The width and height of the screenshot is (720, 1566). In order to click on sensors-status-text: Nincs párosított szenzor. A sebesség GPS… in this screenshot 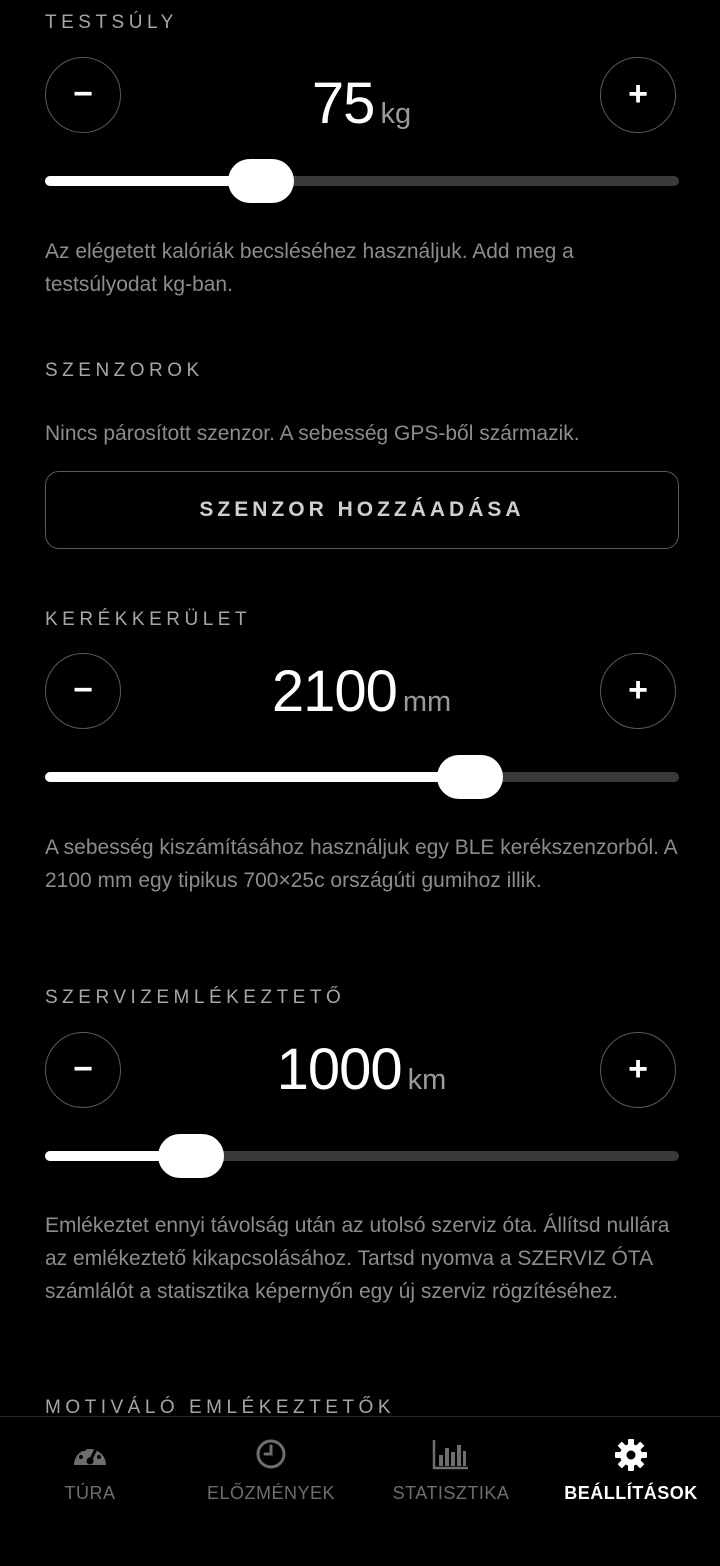, I will do `click(312, 433)`.